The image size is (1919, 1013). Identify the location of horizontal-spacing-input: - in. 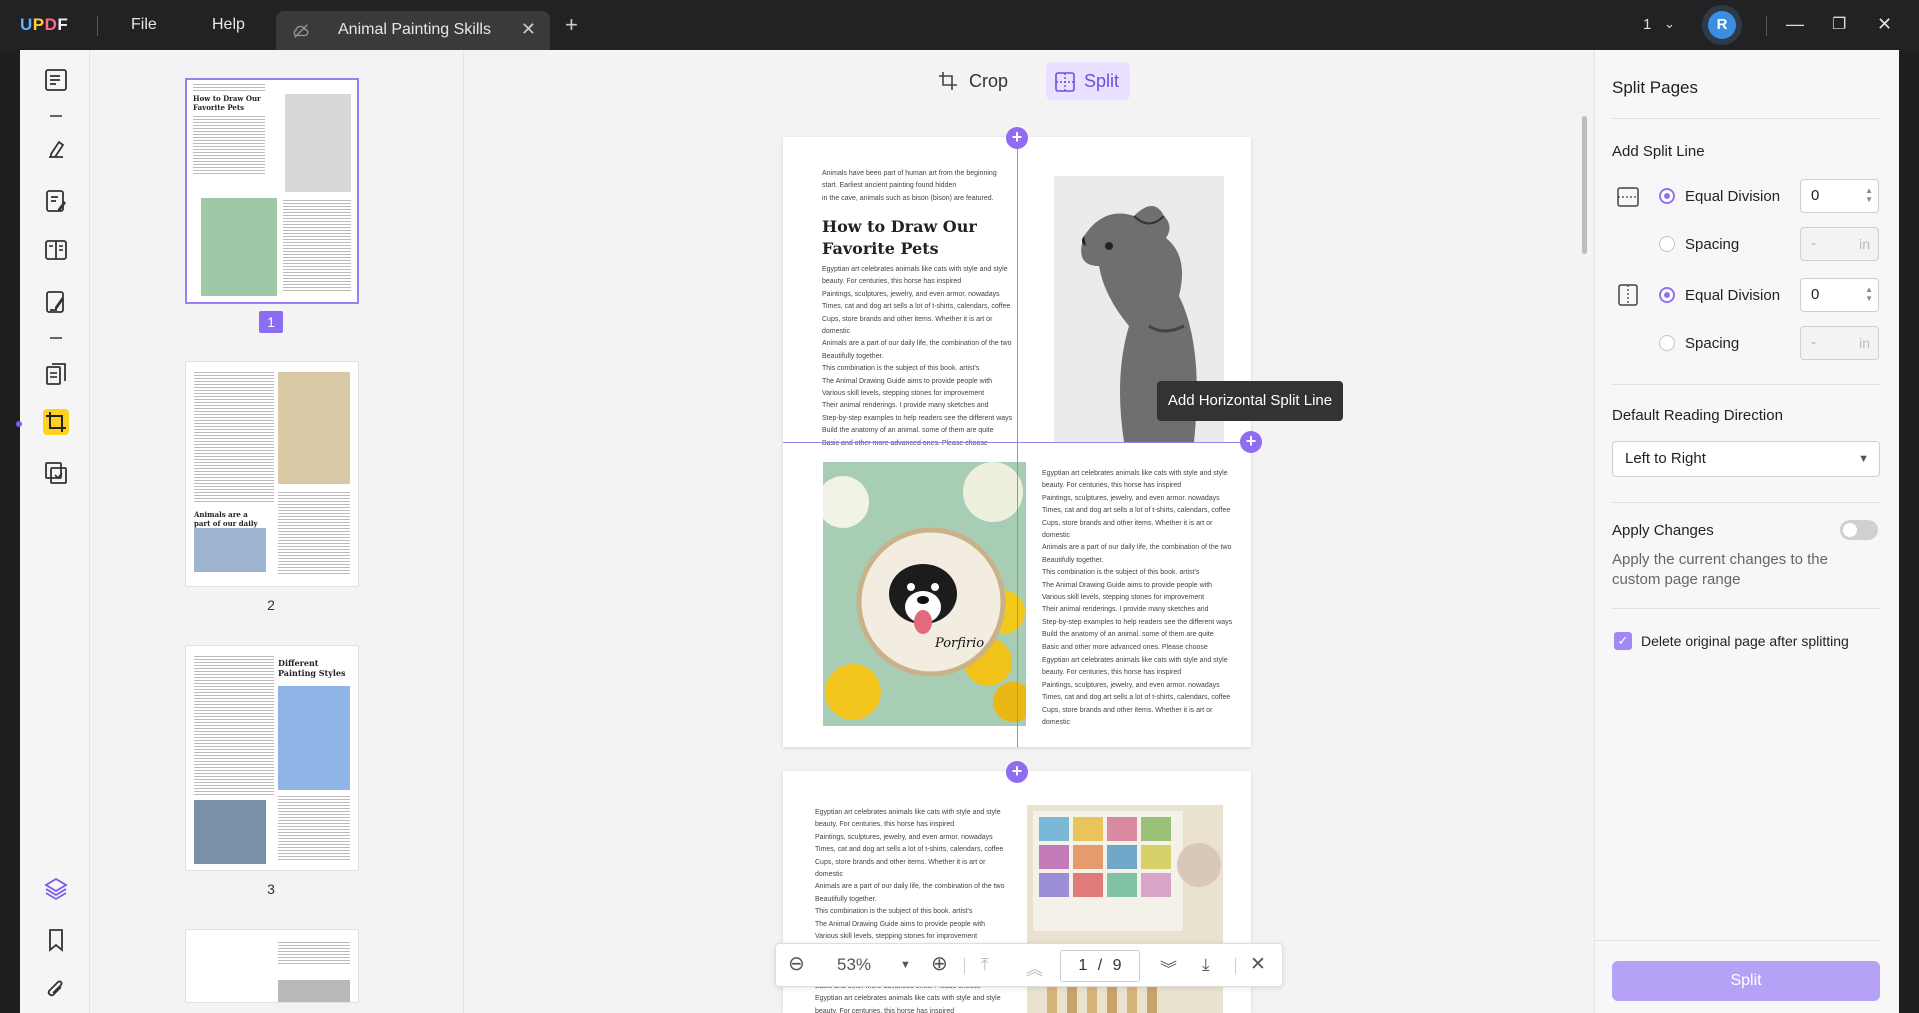
(1839, 343).